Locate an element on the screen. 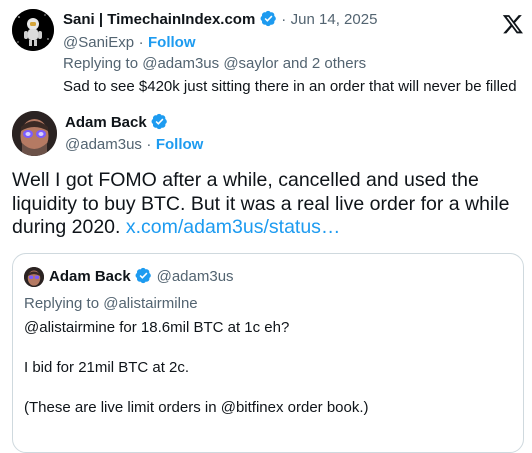 Image resolution: width=532 pixels, height=453 pixels. quoted-avatar is located at coordinates (34, 277).